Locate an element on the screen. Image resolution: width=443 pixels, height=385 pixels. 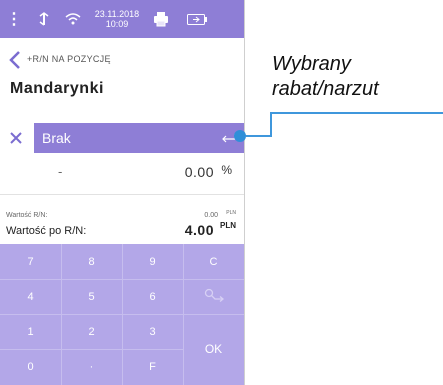
key-9: 9 is located at coordinates (152, 261).